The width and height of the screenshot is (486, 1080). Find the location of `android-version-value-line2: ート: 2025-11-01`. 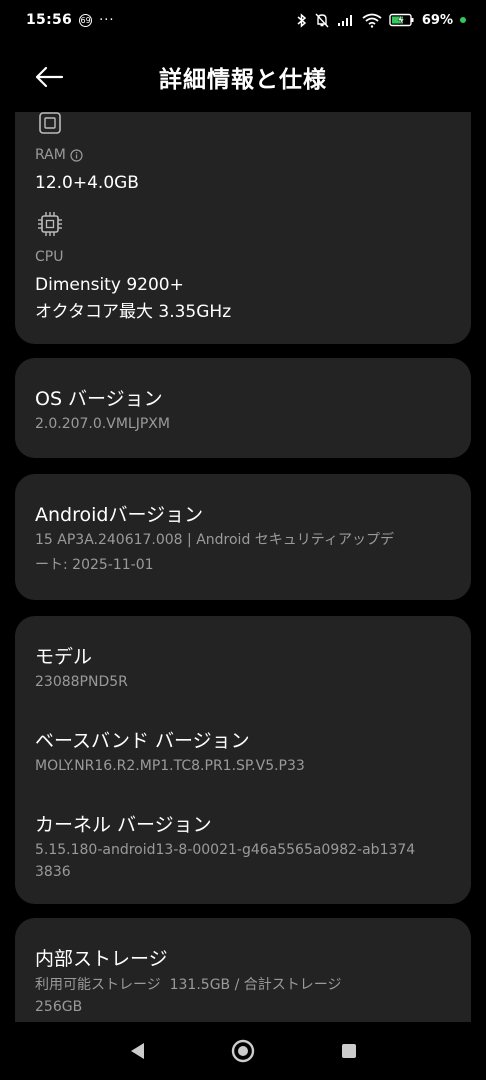

android-version-value-line2: ート: 2025-11-01 is located at coordinates (94, 565).